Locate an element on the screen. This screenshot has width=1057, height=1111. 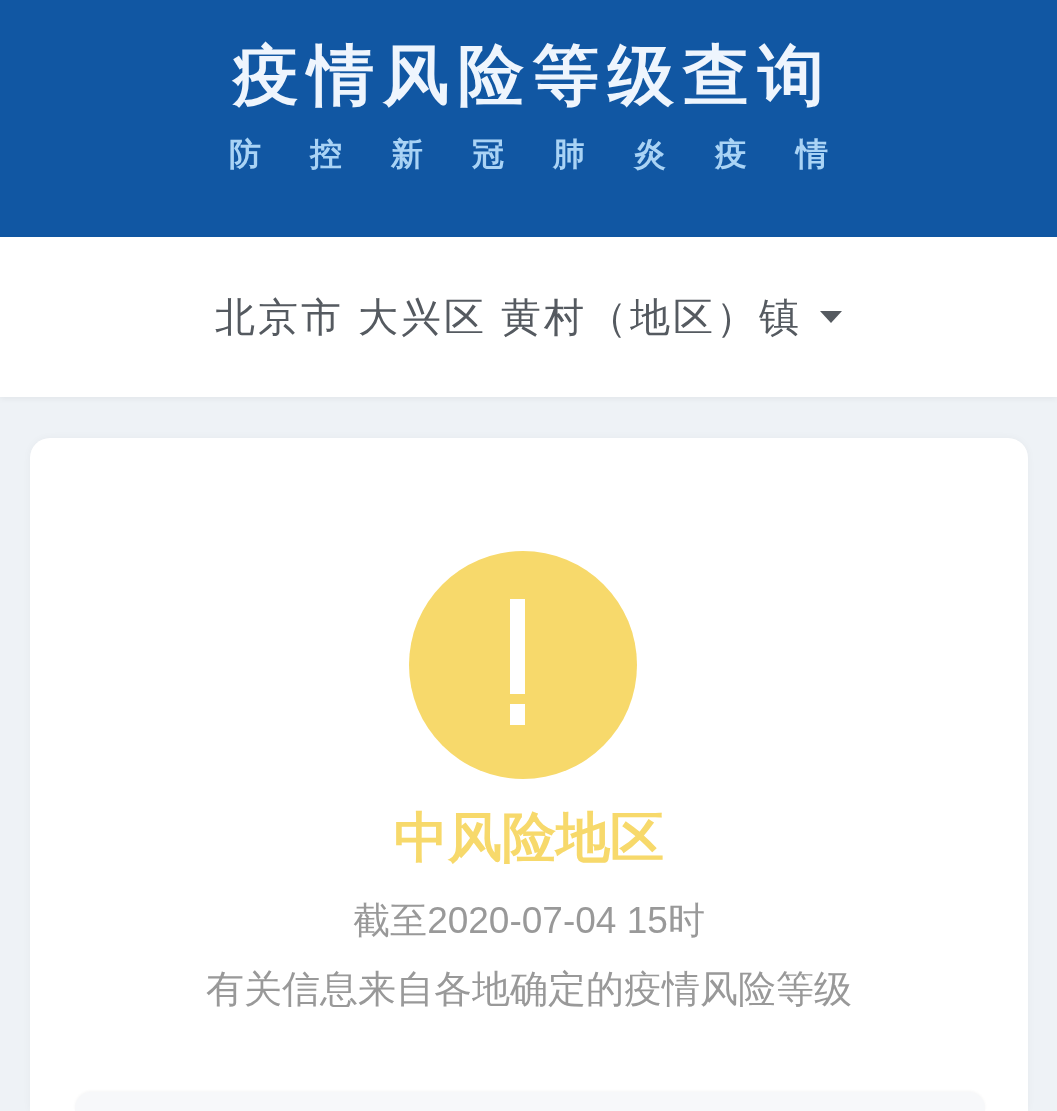
caret-icon is located at coordinates (831, 317).